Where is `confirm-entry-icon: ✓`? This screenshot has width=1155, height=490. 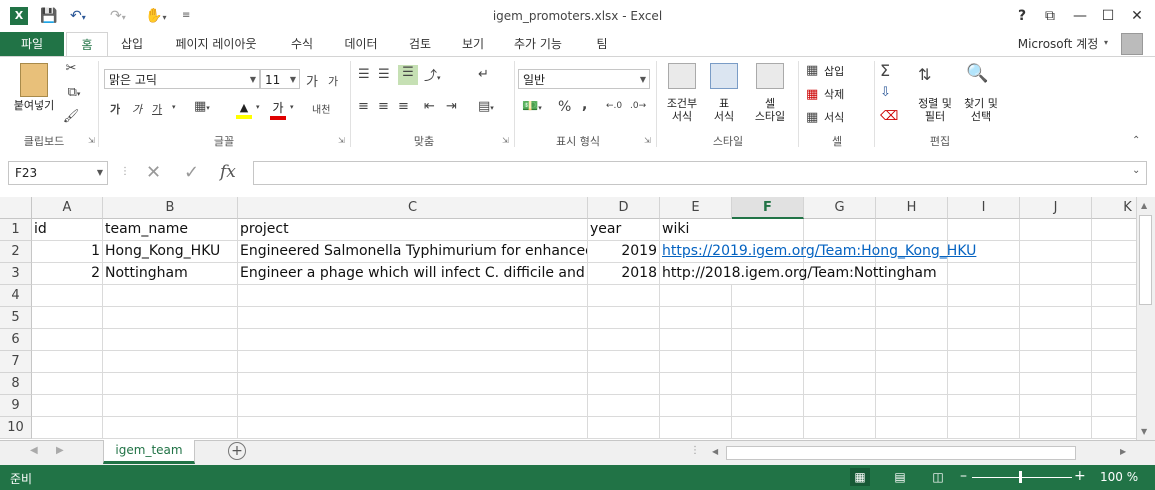 confirm-entry-icon: ✓ is located at coordinates (191, 172).